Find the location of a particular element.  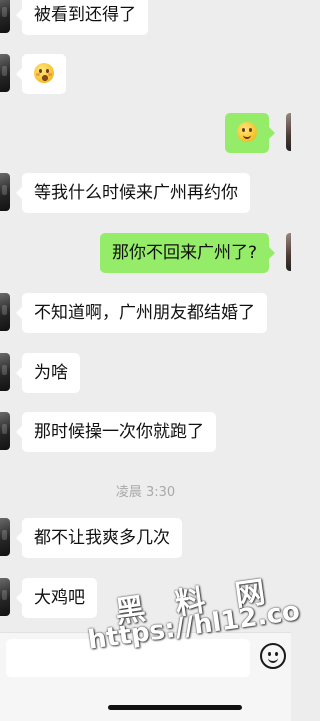

incoming-message-bubble: 等我什么时候来广州再约你 is located at coordinates (133, 193).